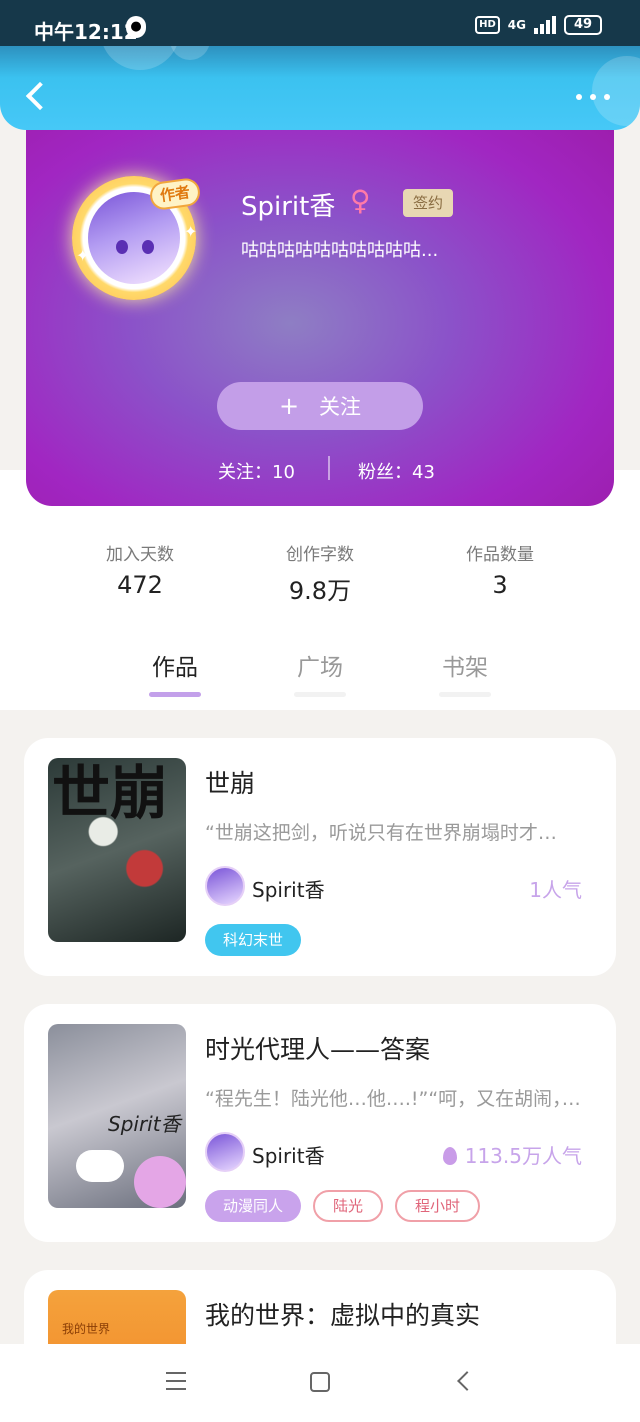 The height and width of the screenshot is (1422, 640). Describe the element at coordinates (175, 194) in the screenshot. I see `author-badge: 作者` at that location.